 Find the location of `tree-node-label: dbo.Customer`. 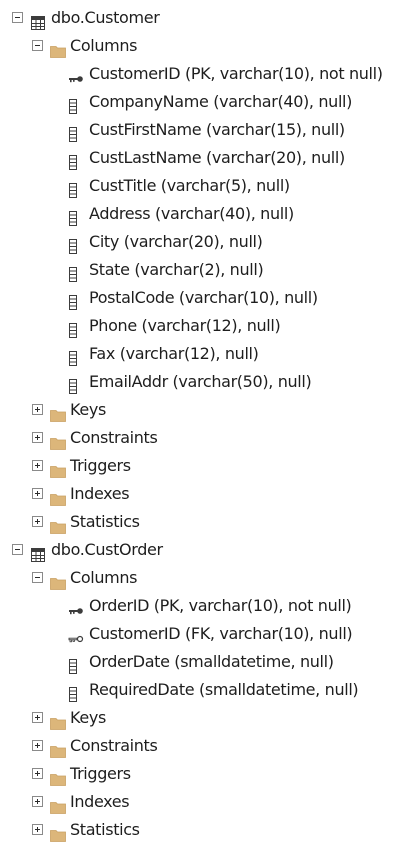

tree-node-label: dbo.Customer is located at coordinates (105, 17).